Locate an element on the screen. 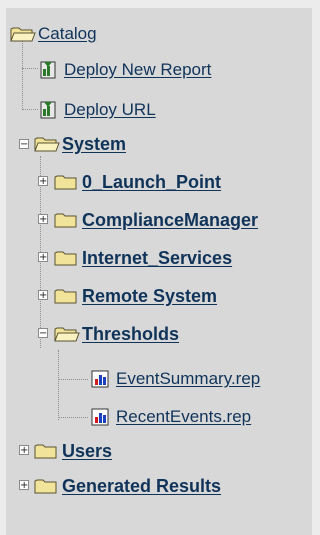 The image size is (320, 535). tree-node-recent-events-report: RecentEvents.rep is located at coordinates (170, 417).